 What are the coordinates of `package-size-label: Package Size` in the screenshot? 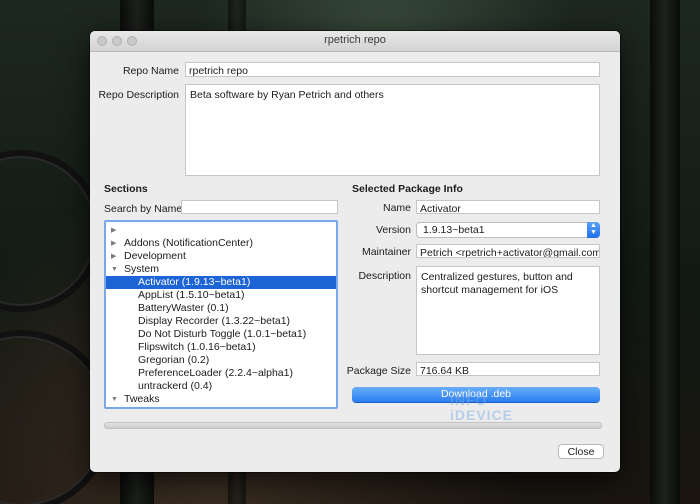 It's located at (378, 371).